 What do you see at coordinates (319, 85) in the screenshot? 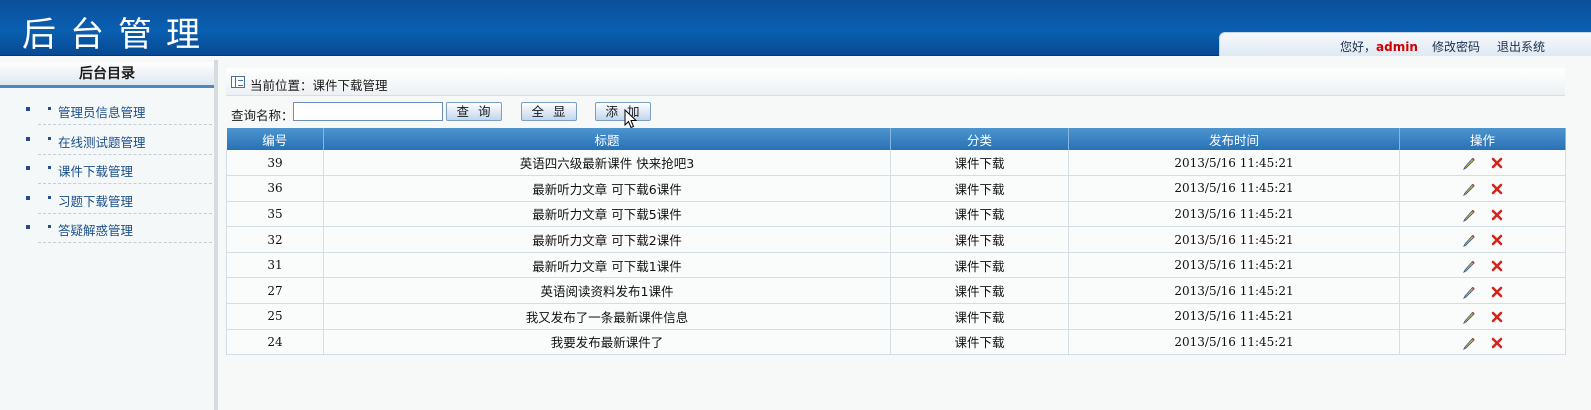
I see `breadcrumb: 当前位置：课件下载管理` at bounding box center [319, 85].